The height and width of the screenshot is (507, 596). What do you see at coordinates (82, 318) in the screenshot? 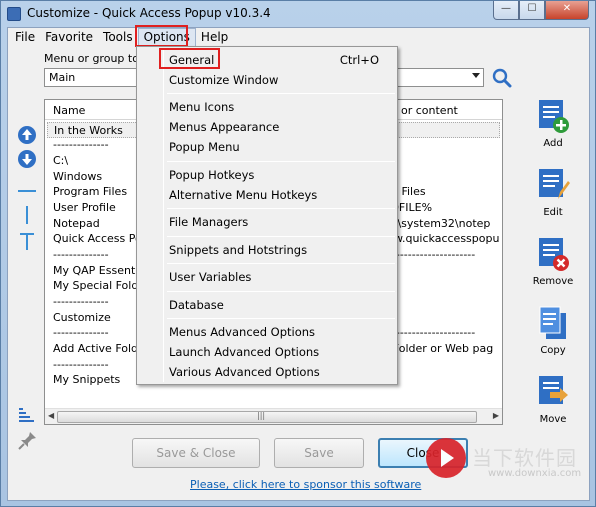
I see `list-item: Customize` at bounding box center [82, 318].